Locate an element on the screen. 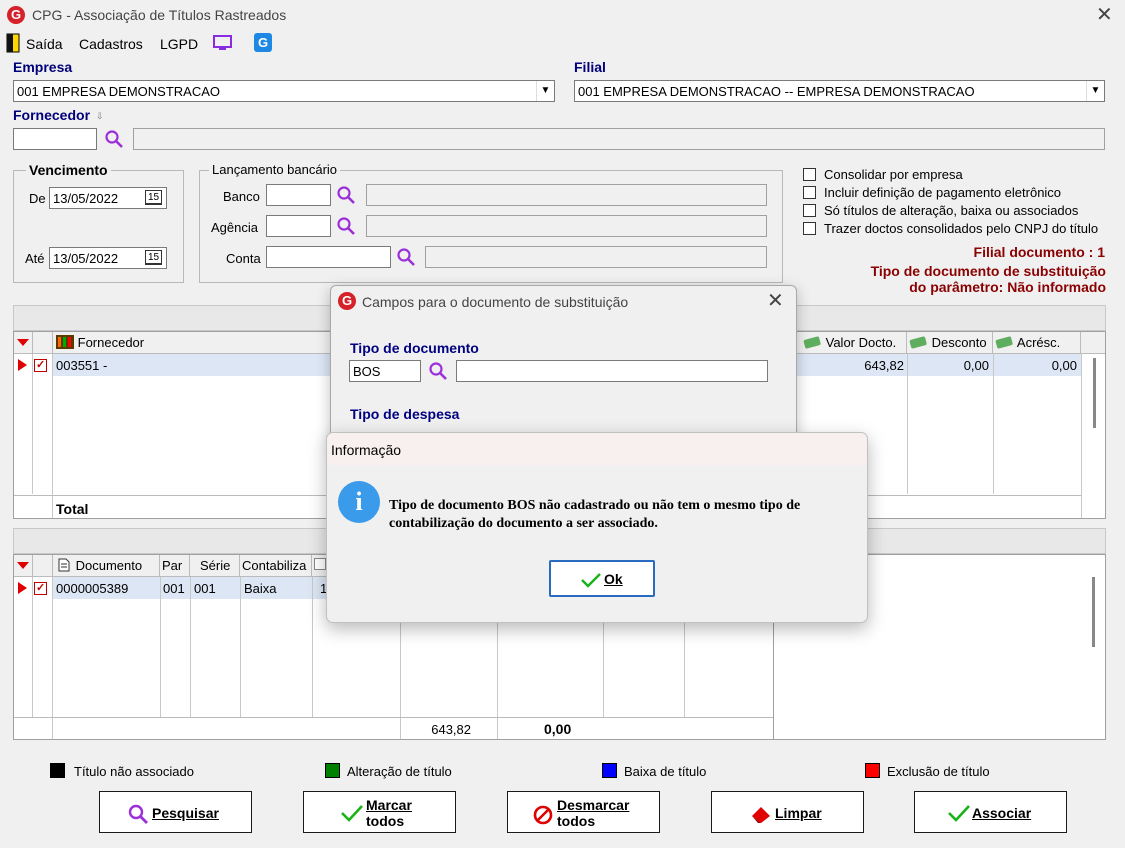  messagebox-title: Informação is located at coordinates (366, 450).